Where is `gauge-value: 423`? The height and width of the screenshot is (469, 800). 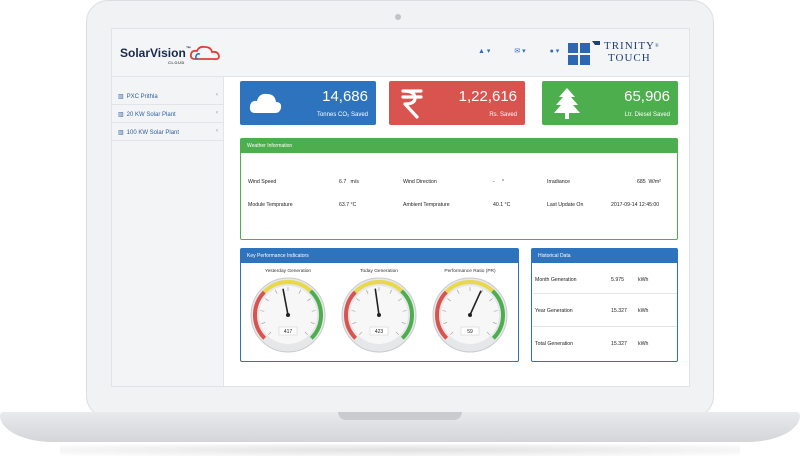 gauge-value: 423 is located at coordinates (379, 332).